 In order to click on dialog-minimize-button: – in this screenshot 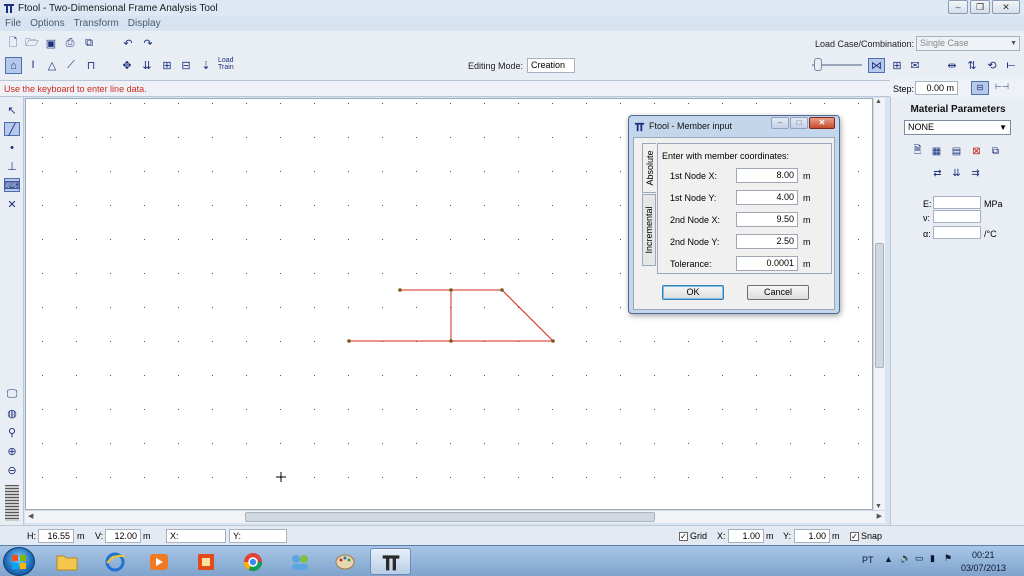, I will do `click(780, 123)`.